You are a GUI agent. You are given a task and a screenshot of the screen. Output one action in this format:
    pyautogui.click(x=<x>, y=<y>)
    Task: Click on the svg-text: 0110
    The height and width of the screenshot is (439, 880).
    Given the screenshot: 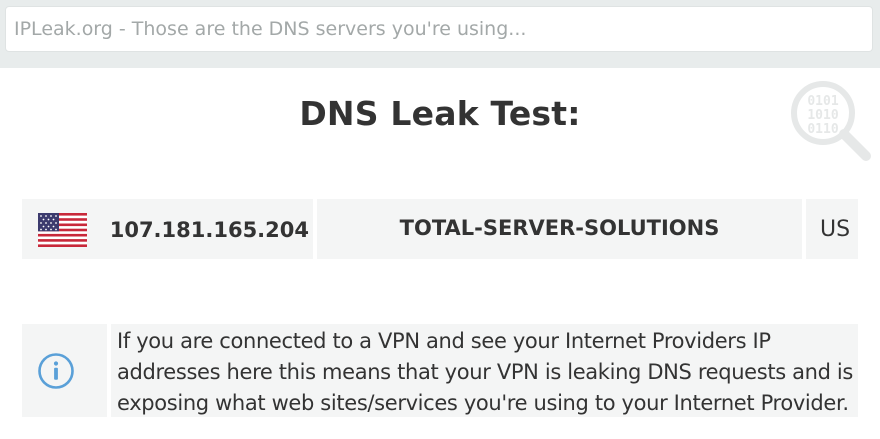 What is the action you would take?
    pyautogui.click(x=822, y=129)
    